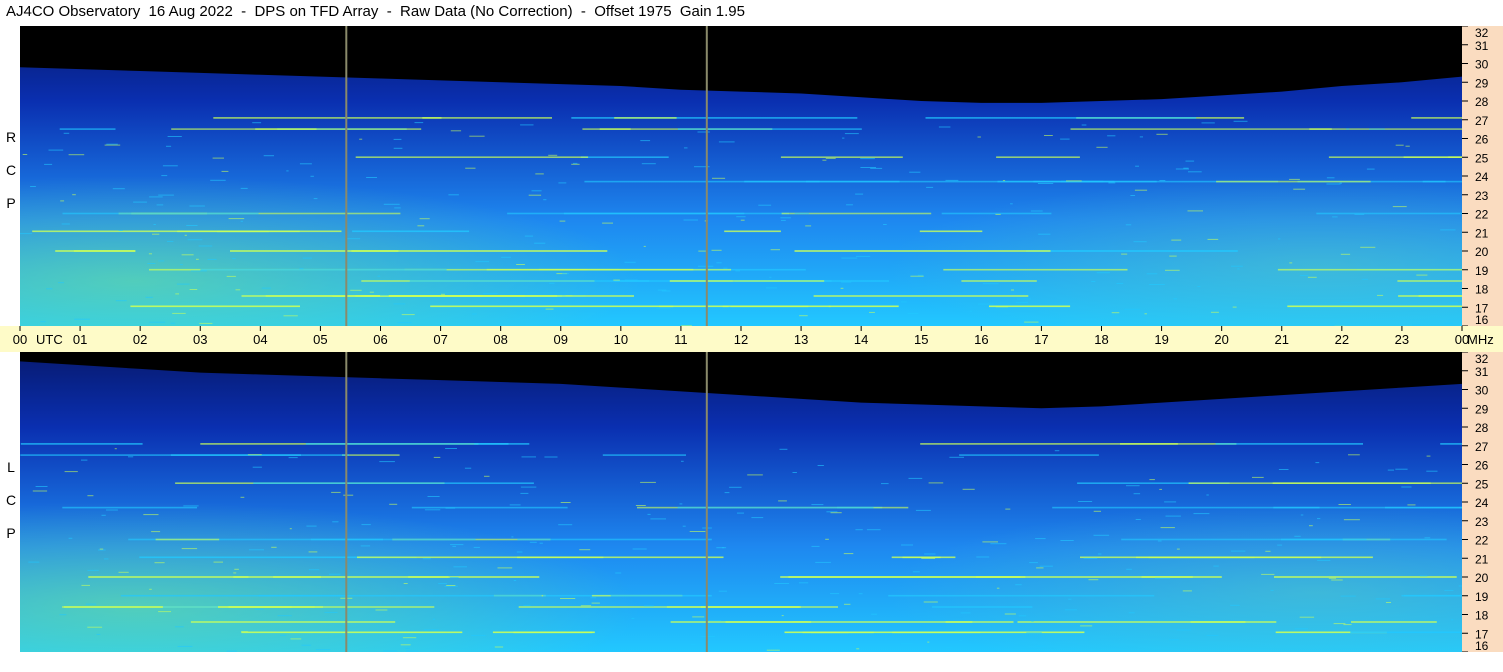 Image resolution: width=1503 pixels, height=672 pixels. I want to click on frequency-tick-label: 19, so click(1482, 271).